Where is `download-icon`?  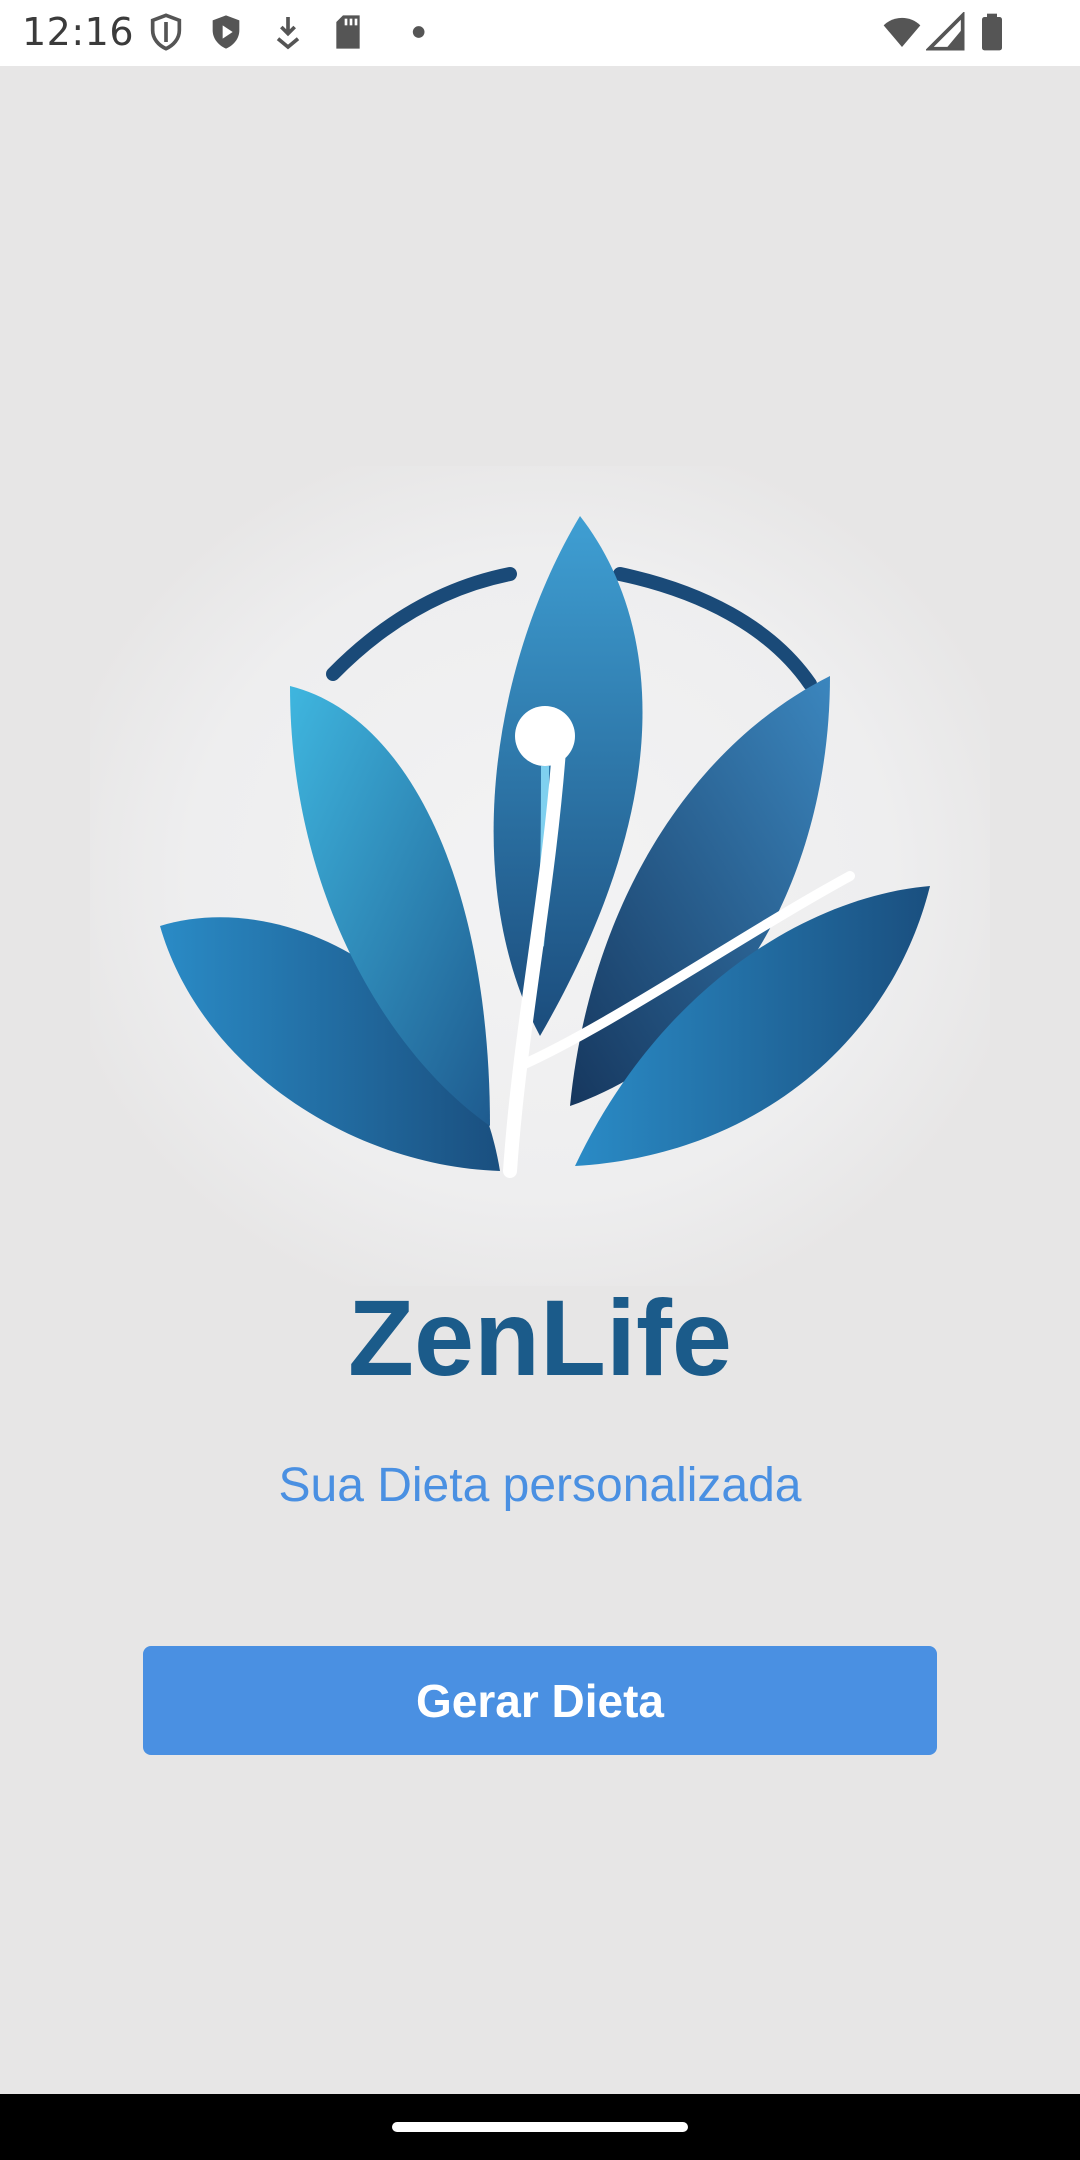
download-icon is located at coordinates (288, 32).